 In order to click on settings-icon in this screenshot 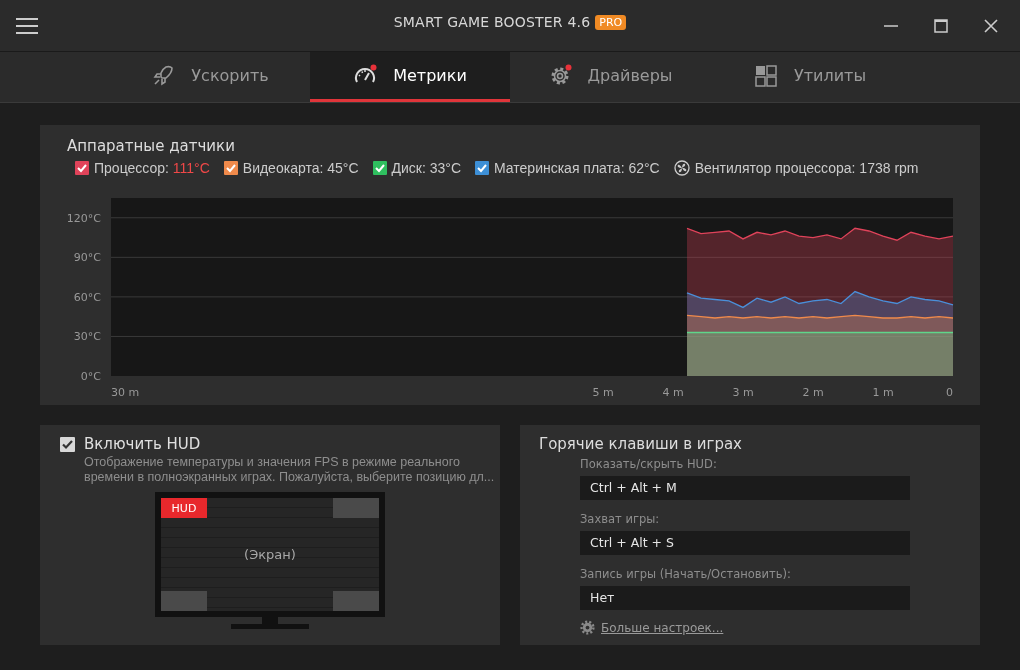, I will do `click(587, 627)`.